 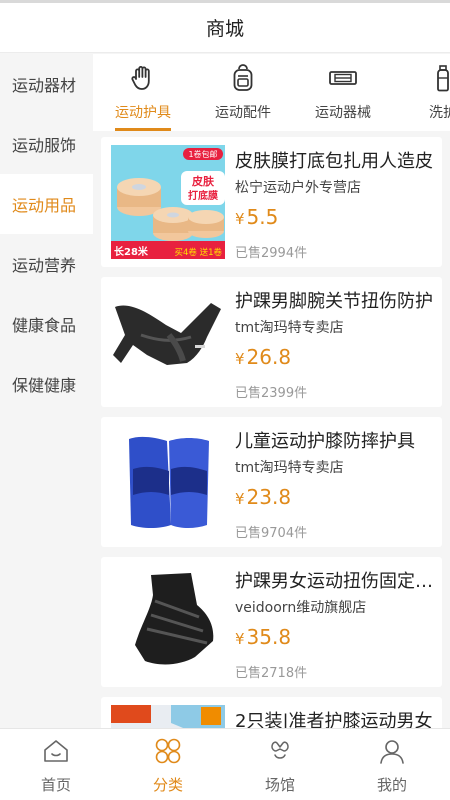 What do you see at coordinates (143, 113) in the screenshot?
I see `tab-label: 运动护具` at bounding box center [143, 113].